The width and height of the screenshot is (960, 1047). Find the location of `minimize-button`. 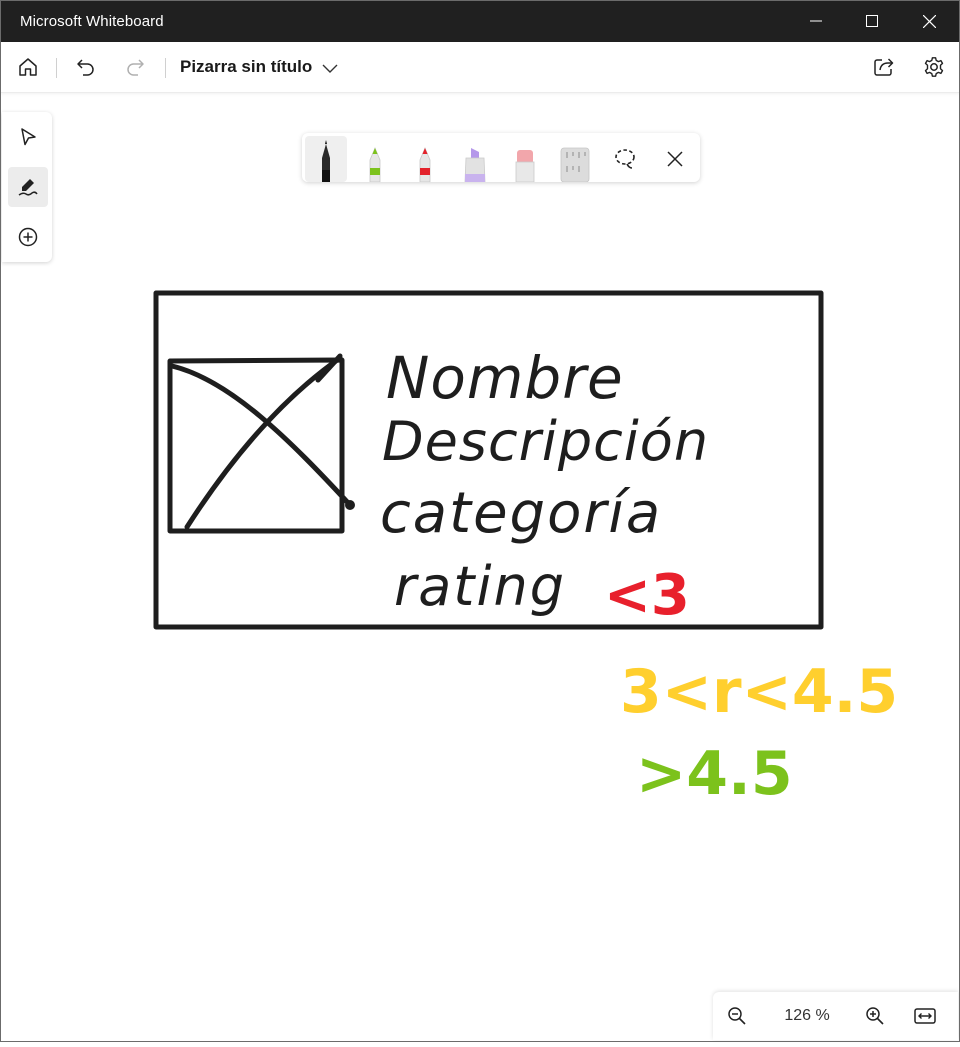

minimize-button is located at coordinates (816, 21).